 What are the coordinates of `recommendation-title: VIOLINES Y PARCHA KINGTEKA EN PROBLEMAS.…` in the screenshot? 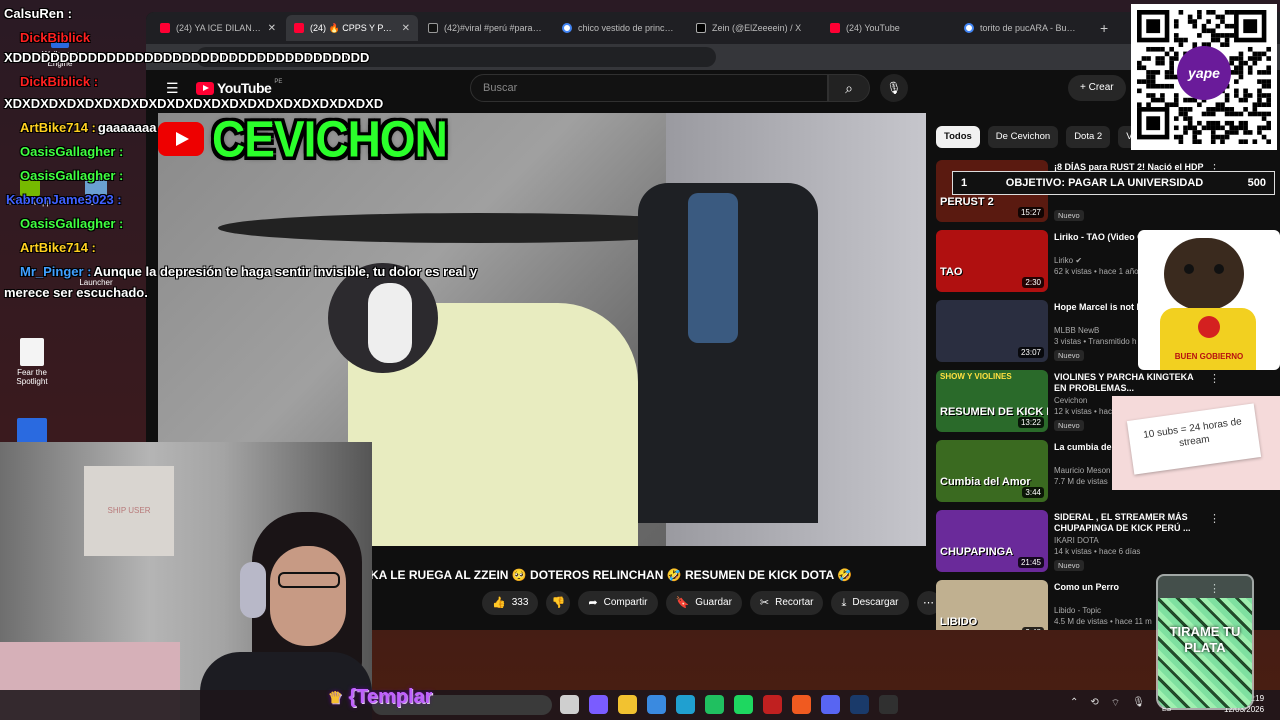 It's located at (1130, 383).